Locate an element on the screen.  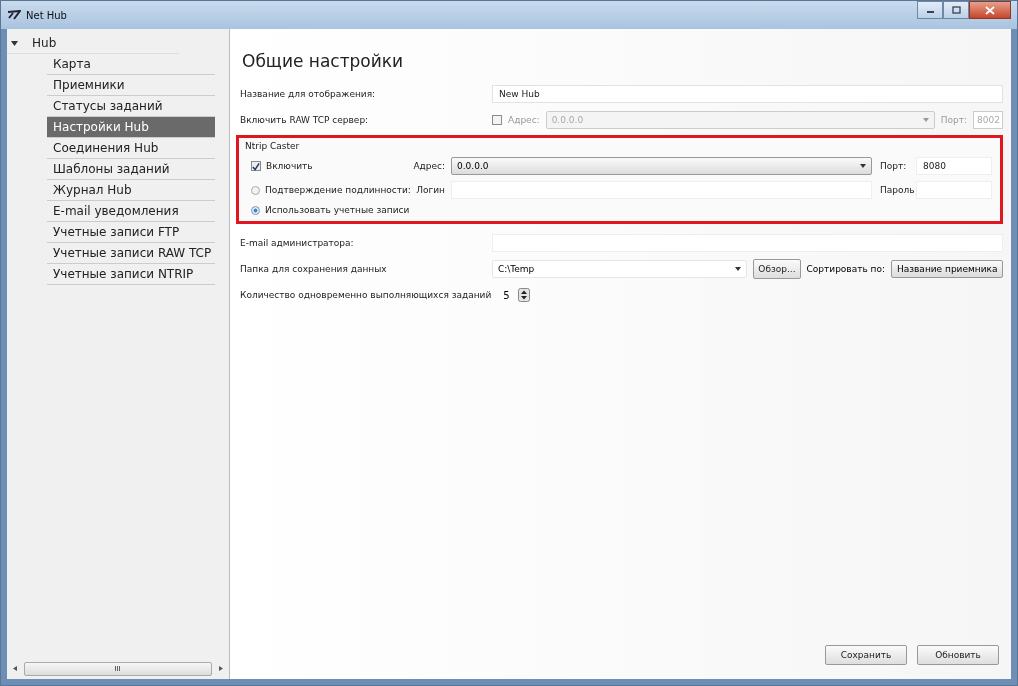
minimize-button is located at coordinates (930, 10).